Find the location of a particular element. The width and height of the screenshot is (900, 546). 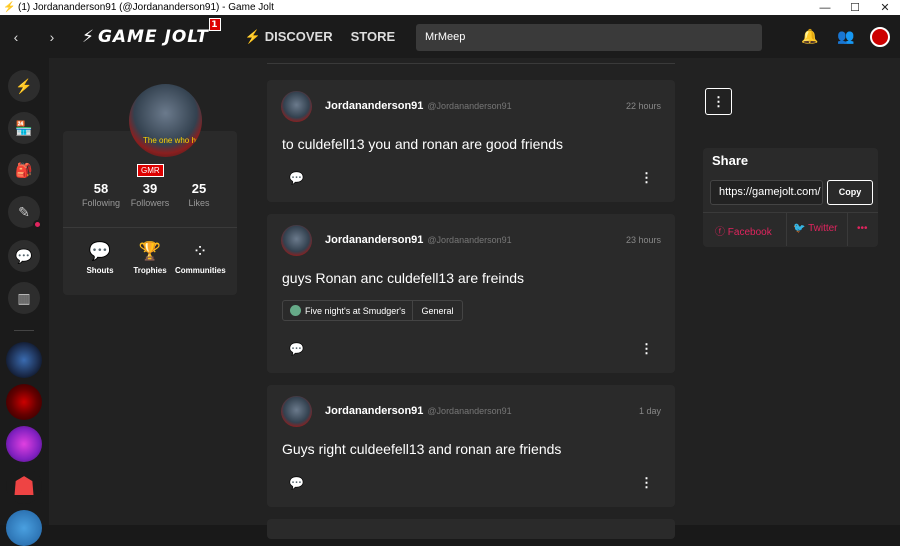

facebook-share-link: ⓕ Facebook is located at coordinates (743, 230).